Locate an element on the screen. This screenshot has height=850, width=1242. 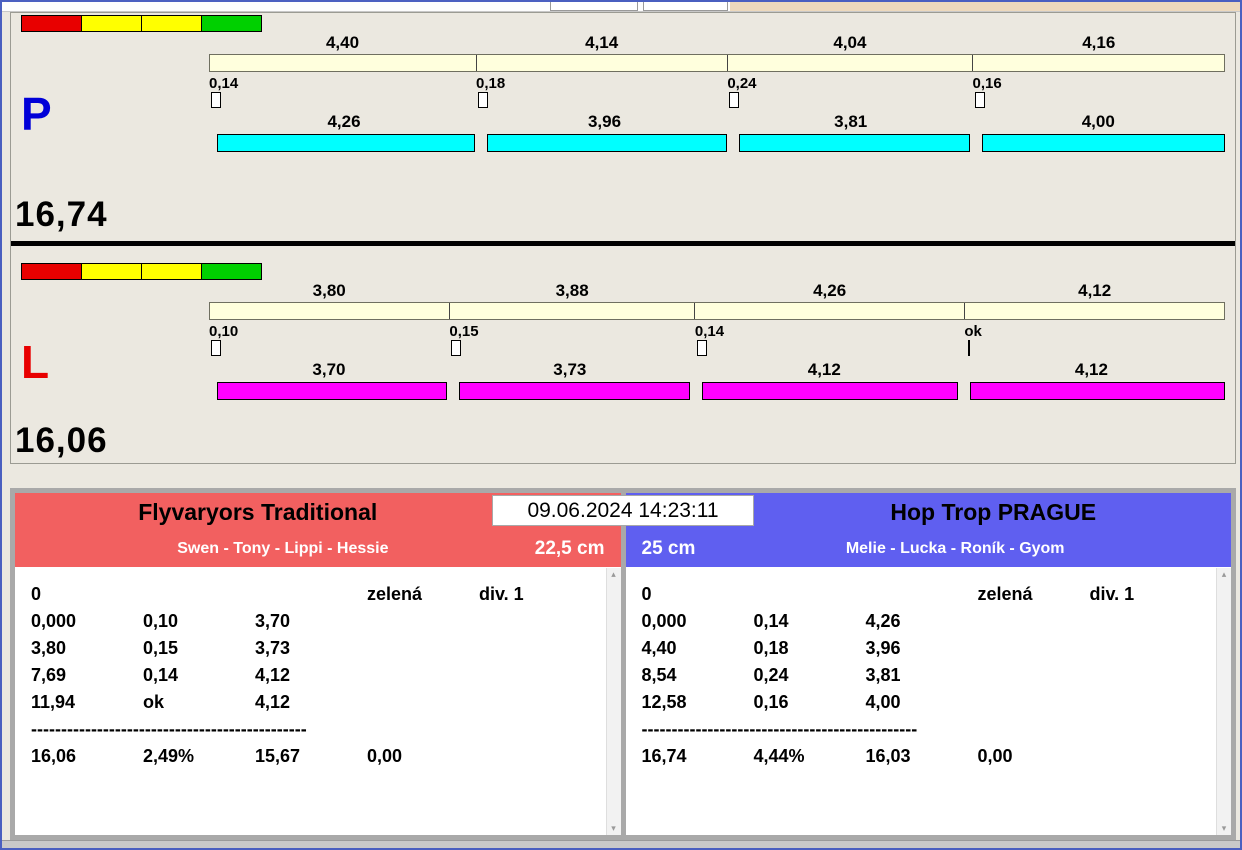
lights-value: zelená is located at coordinates (395, 594).